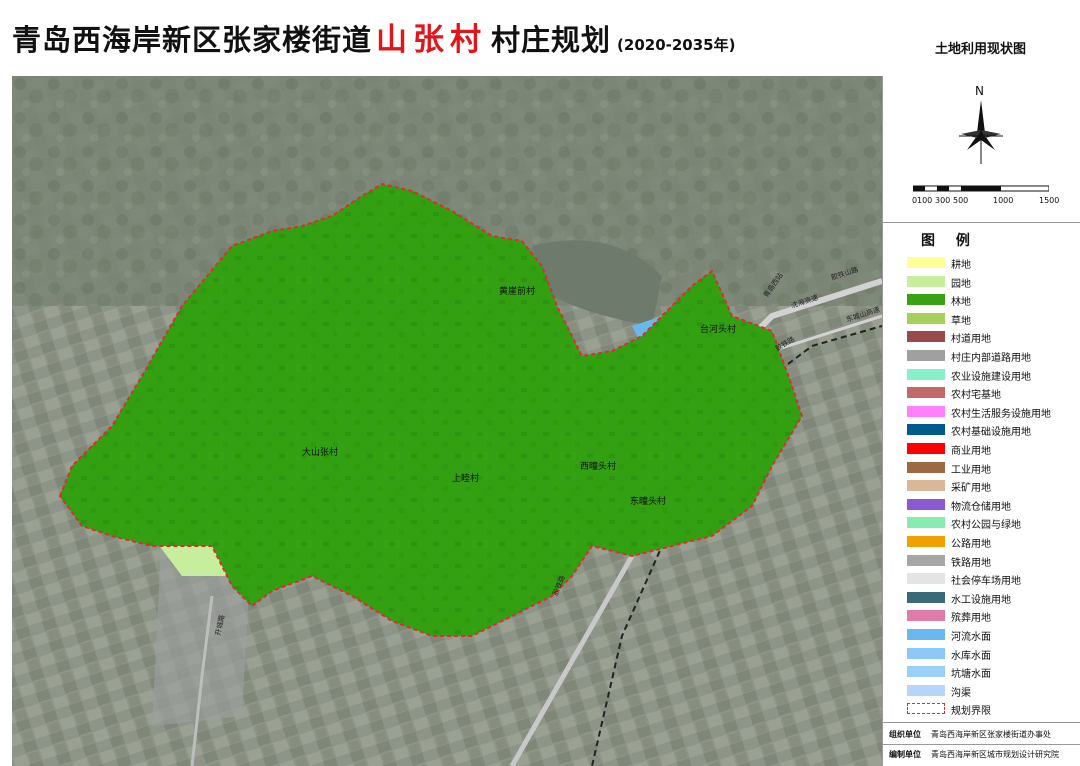 Image resolution: width=1080 pixels, height=766 pixels. I want to click on village-label-dongtuantou: 东疃头村, so click(648, 501).